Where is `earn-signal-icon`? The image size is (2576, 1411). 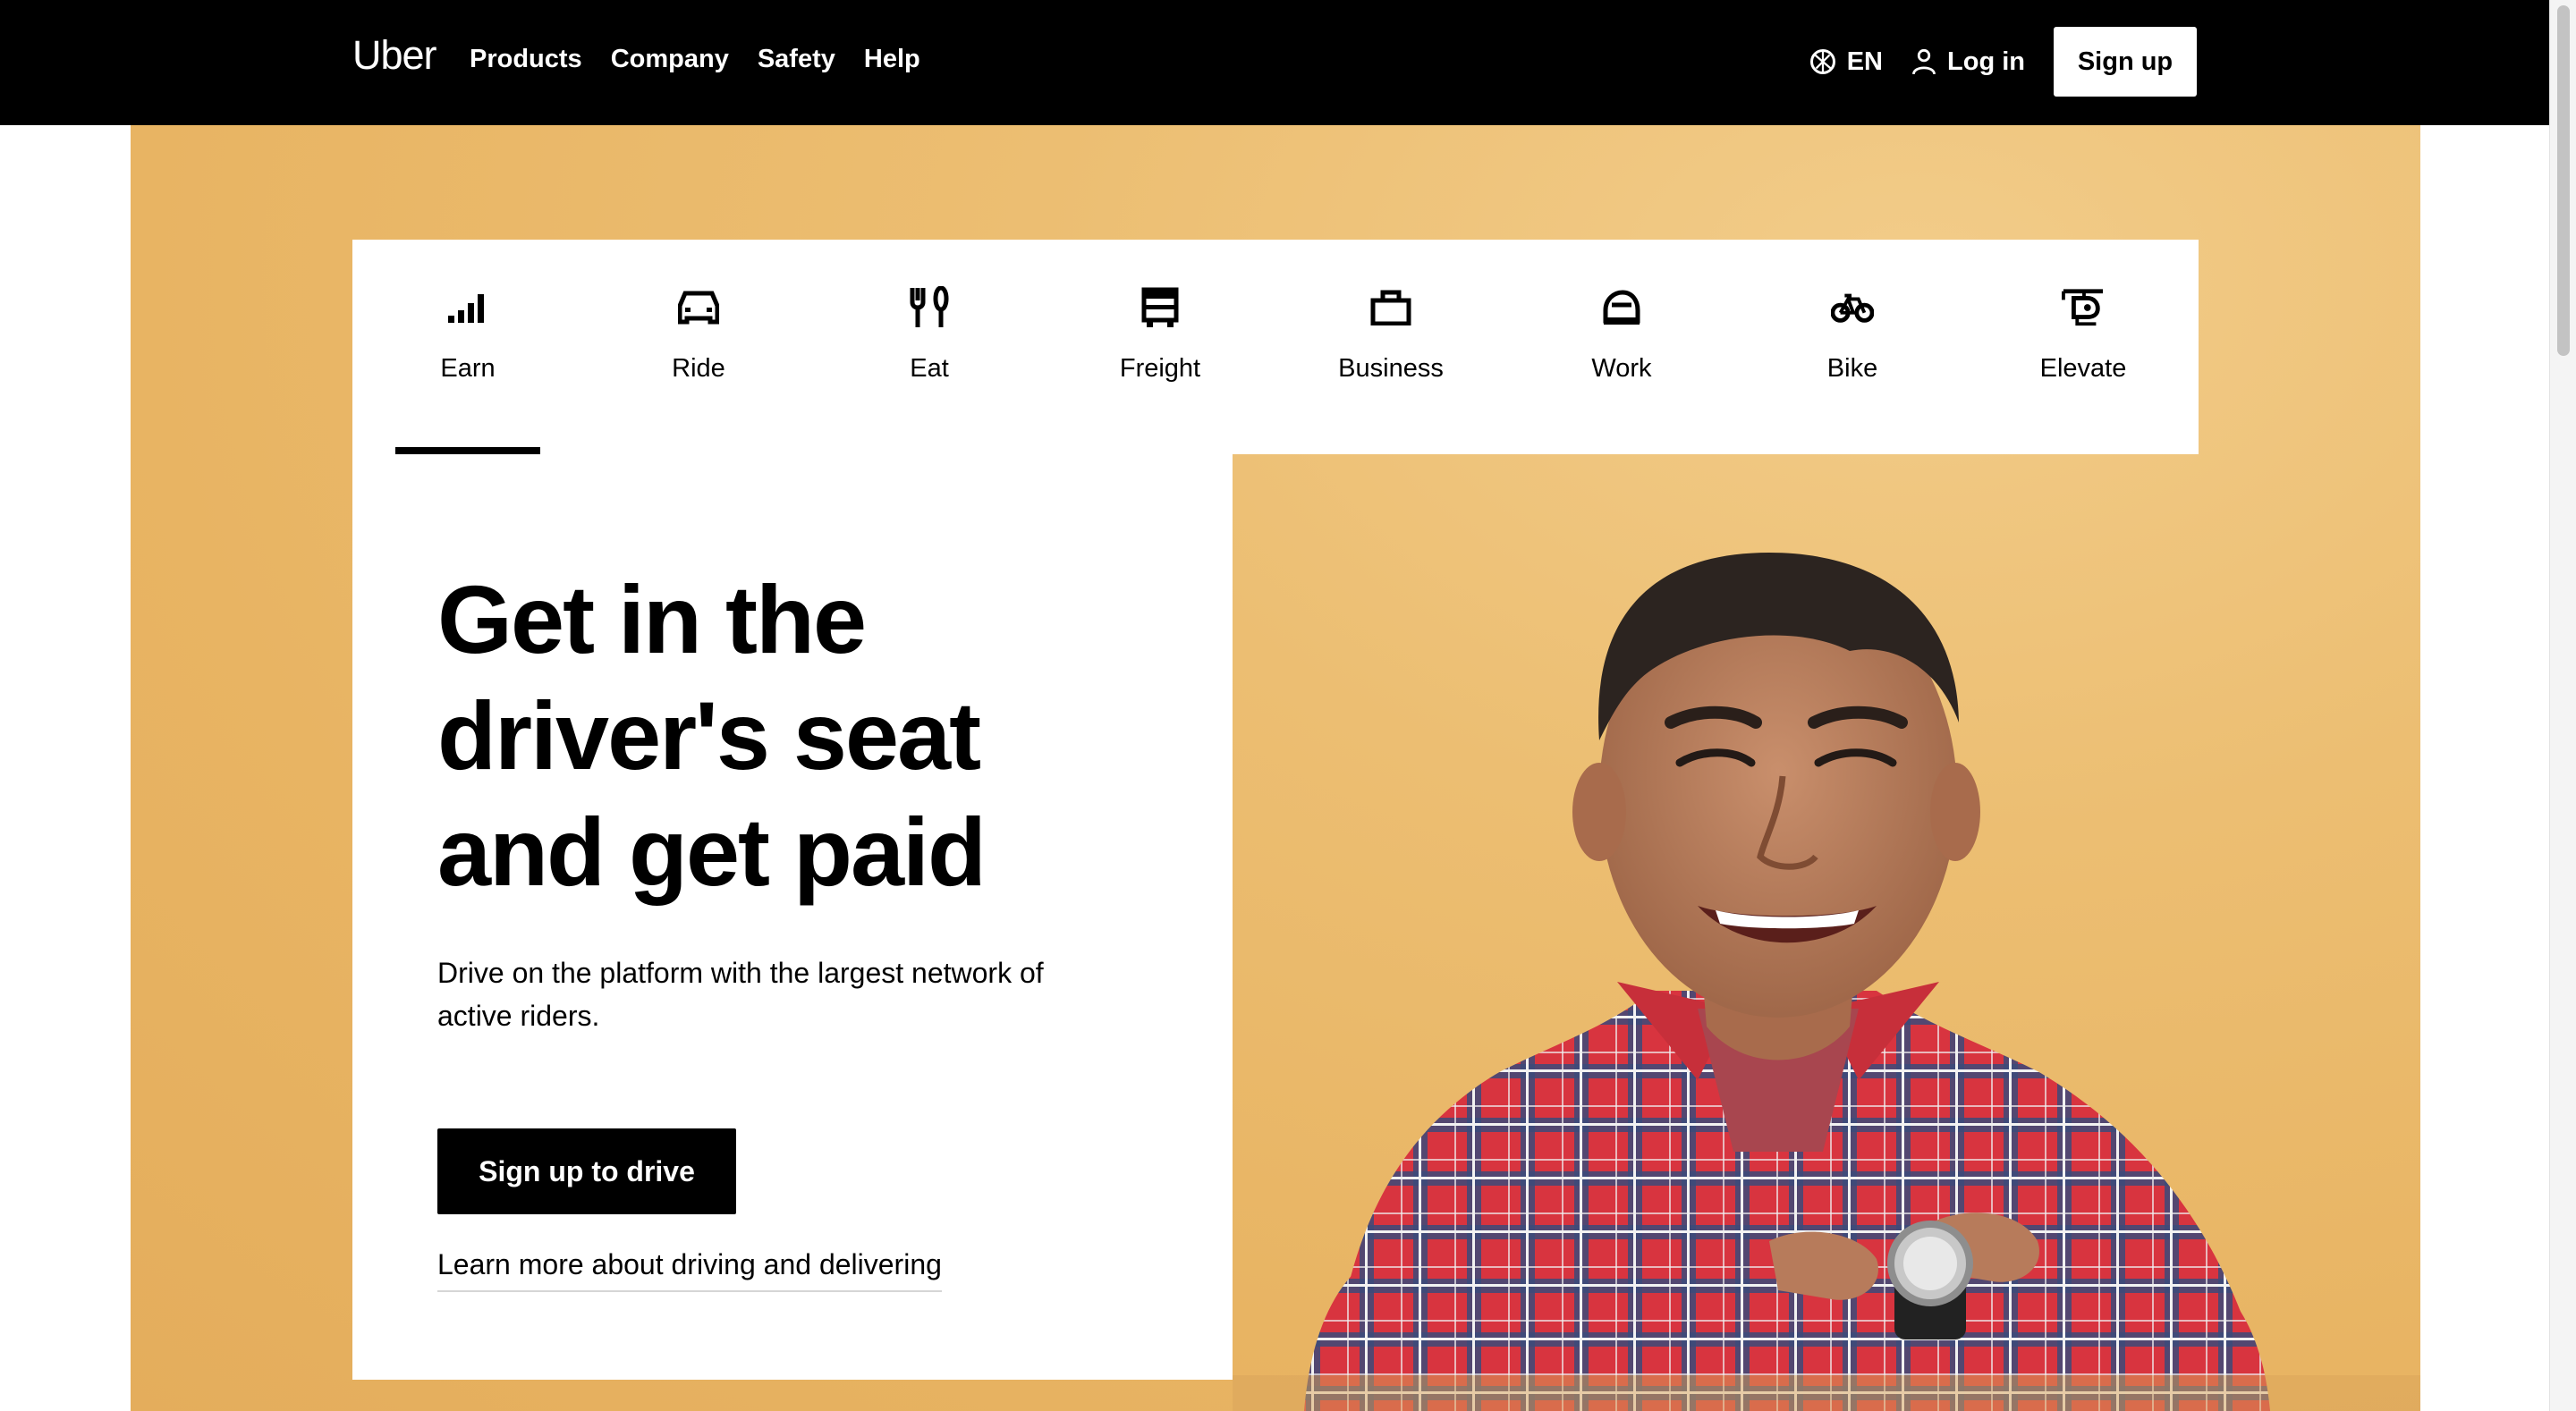 earn-signal-icon is located at coordinates (466, 309).